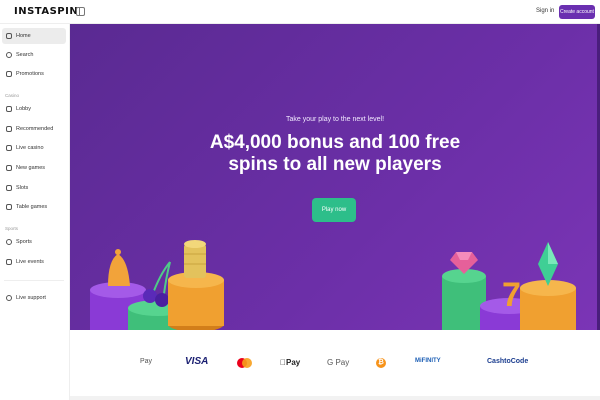  Describe the element at coordinates (338, 362) in the screenshot. I see `google-pay-logo: G Pay` at that location.